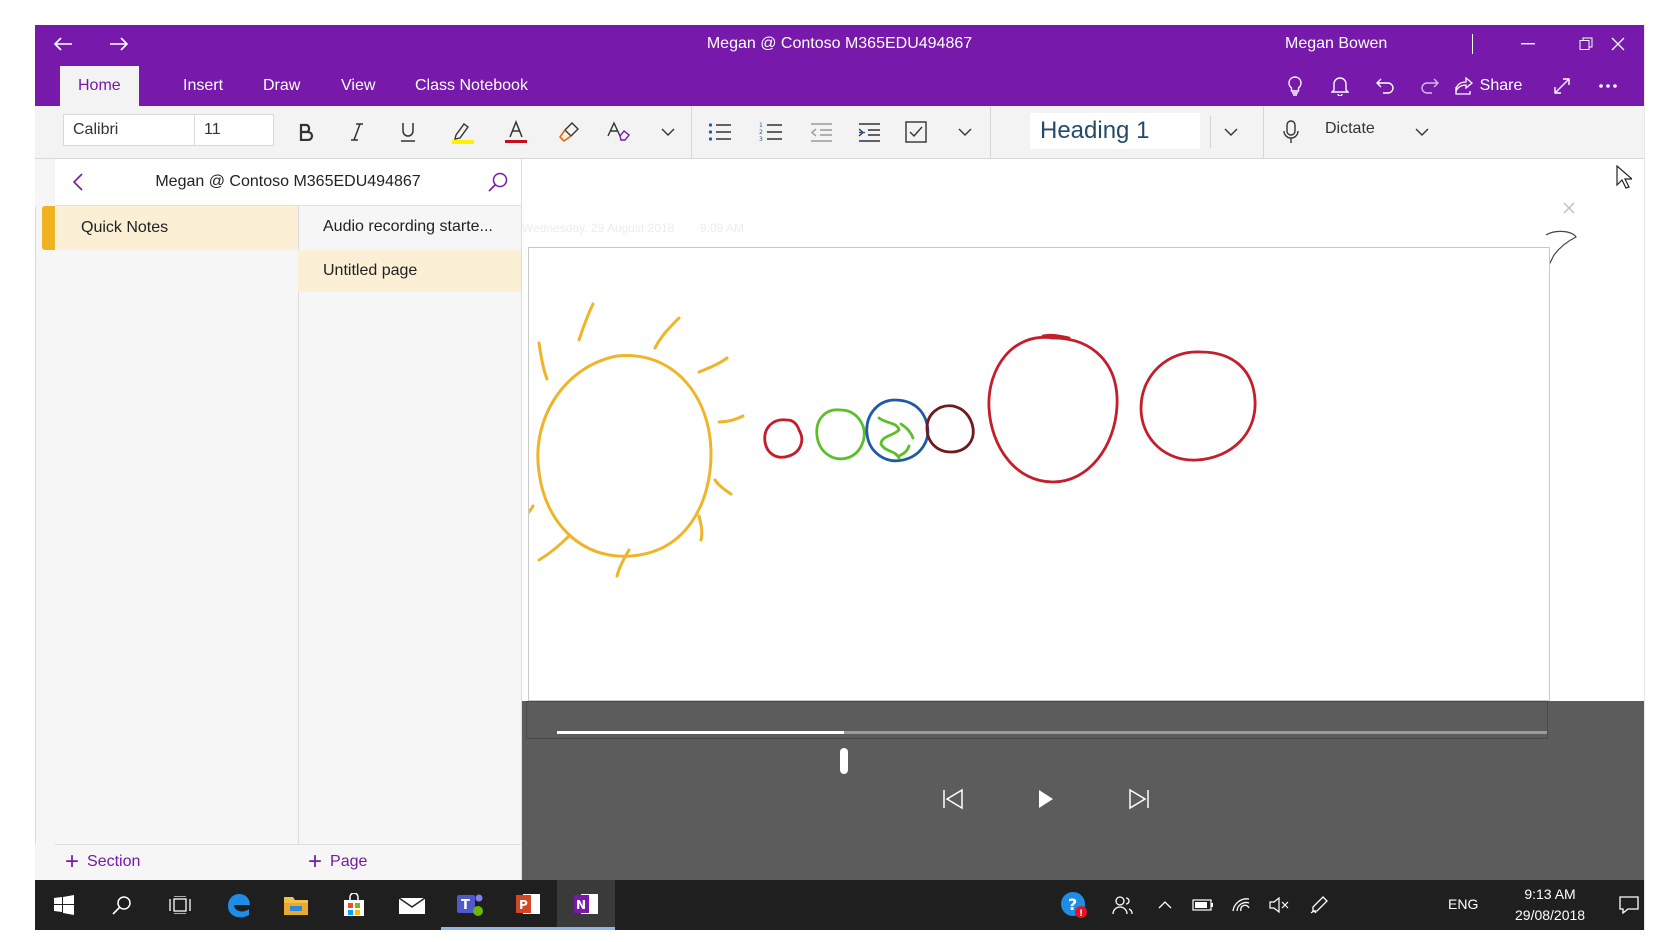 This screenshot has width=1676, height=942. I want to click on style-selector: Heading 1, so click(1115, 131).